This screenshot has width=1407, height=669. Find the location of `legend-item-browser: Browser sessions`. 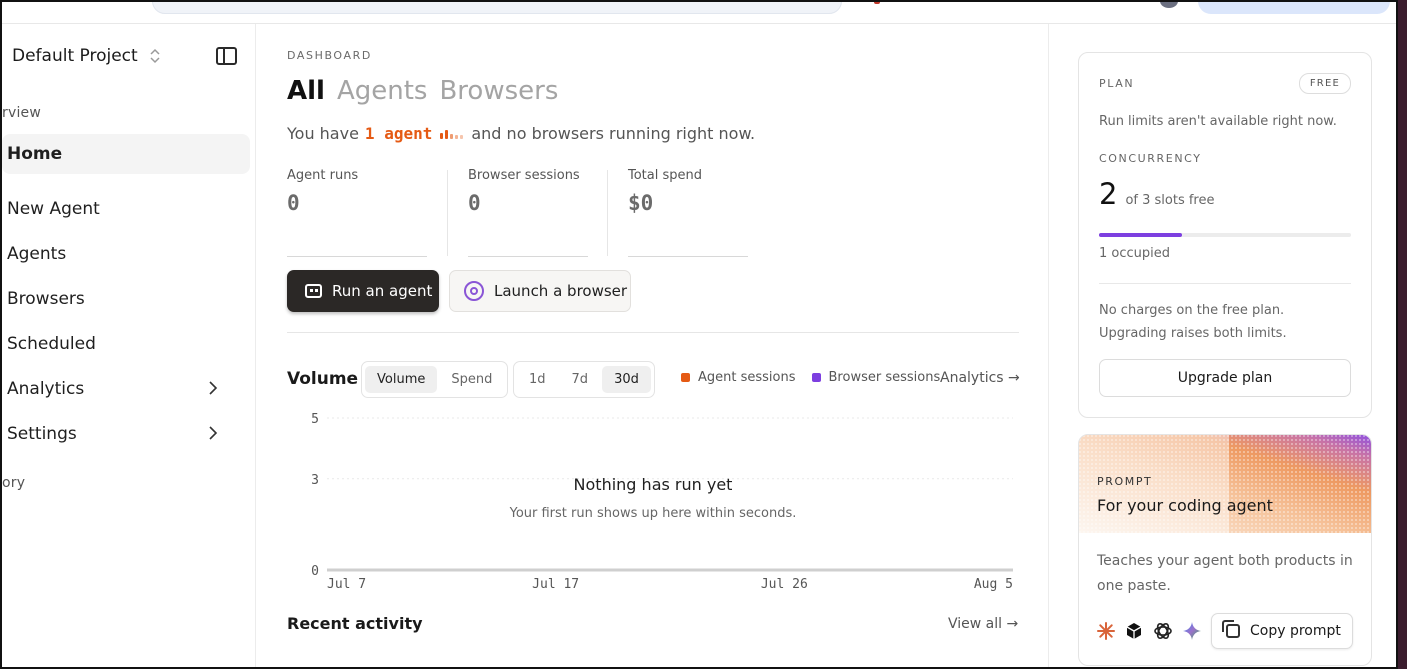

legend-item-browser: Browser sessions is located at coordinates (875, 377).